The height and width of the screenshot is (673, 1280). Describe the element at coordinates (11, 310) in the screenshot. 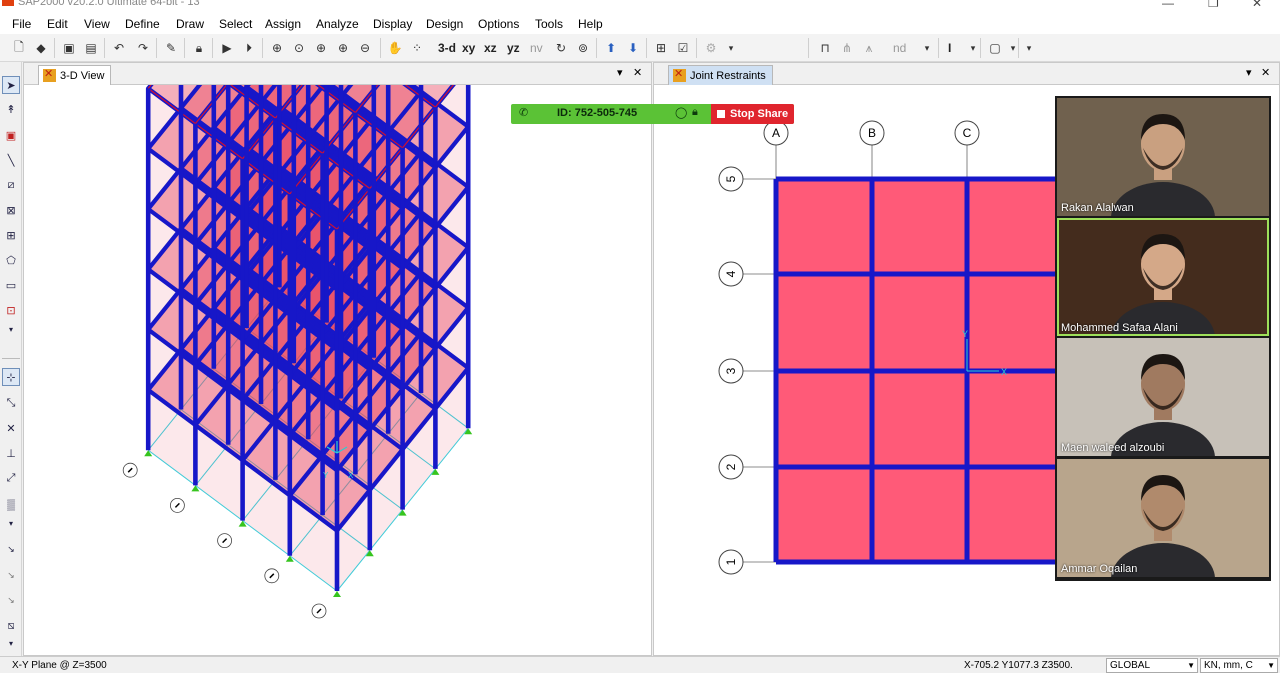

I see `quick-draw-area-icon: ⊡` at that location.